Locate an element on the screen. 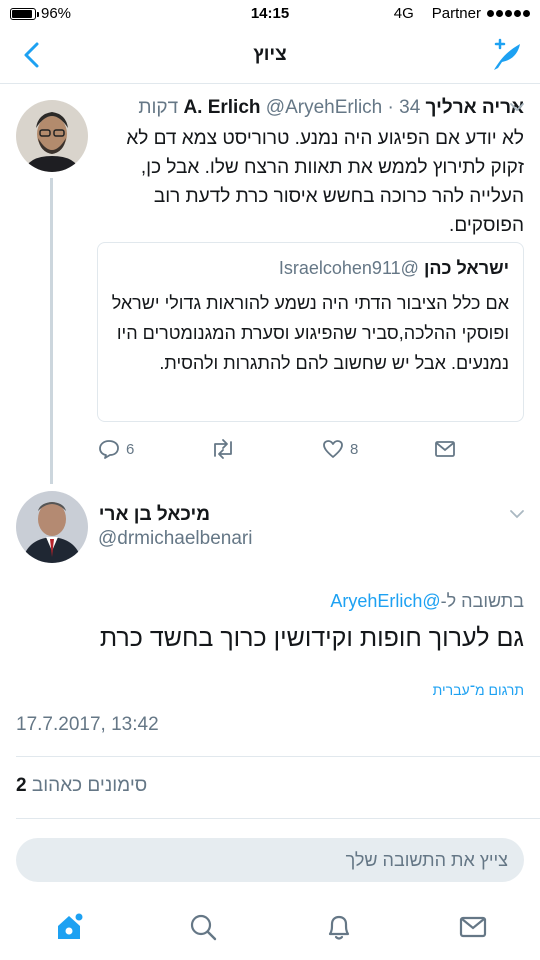 This screenshot has width=540, height=960. heart-icon is located at coordinates (333, 449).